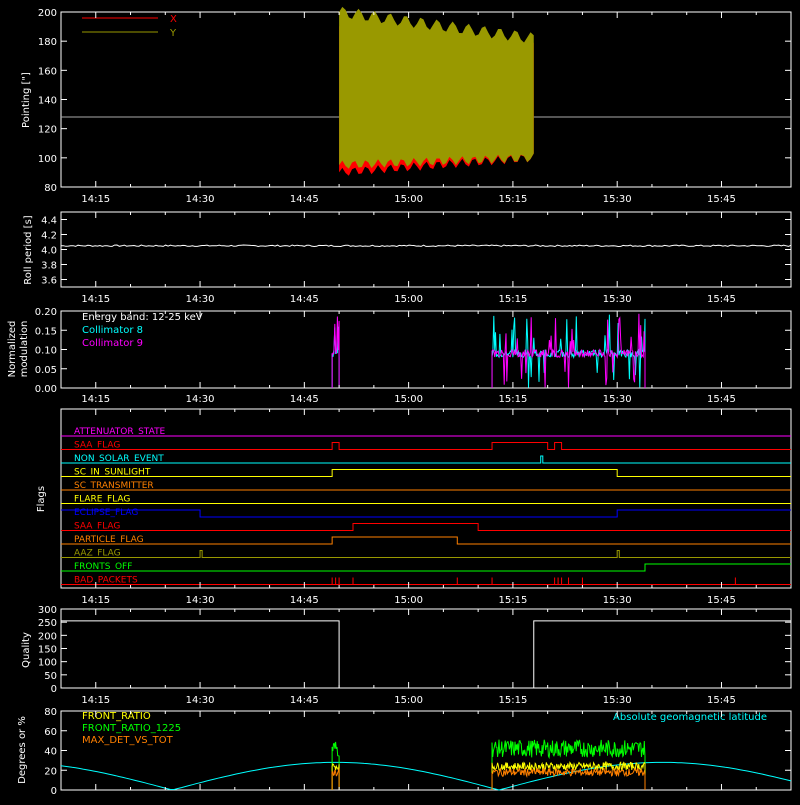 The image size is (800, 805). Describe the element at coordinates (128, 740) in the screenshot. I see `legend-max-det-vs-tot: MAX_DET_VS_TOT` at that location.